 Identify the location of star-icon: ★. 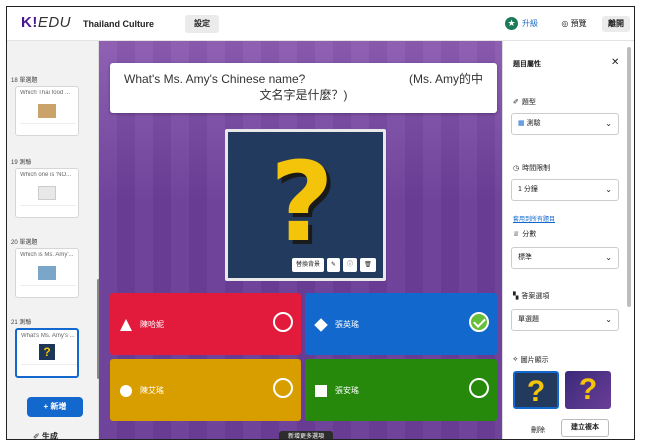
(511, 23).